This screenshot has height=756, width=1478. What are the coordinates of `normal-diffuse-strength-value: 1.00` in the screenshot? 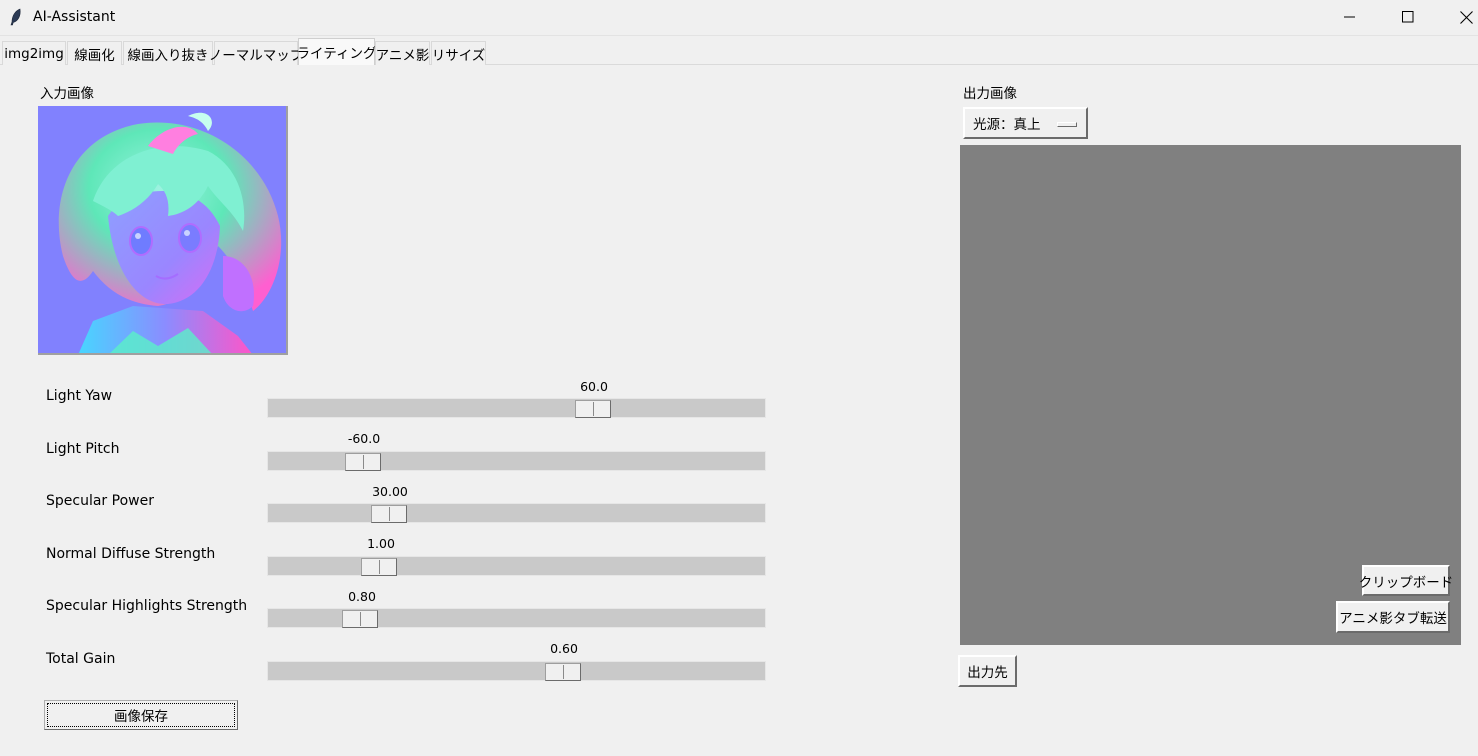 It's located at (381, 543).